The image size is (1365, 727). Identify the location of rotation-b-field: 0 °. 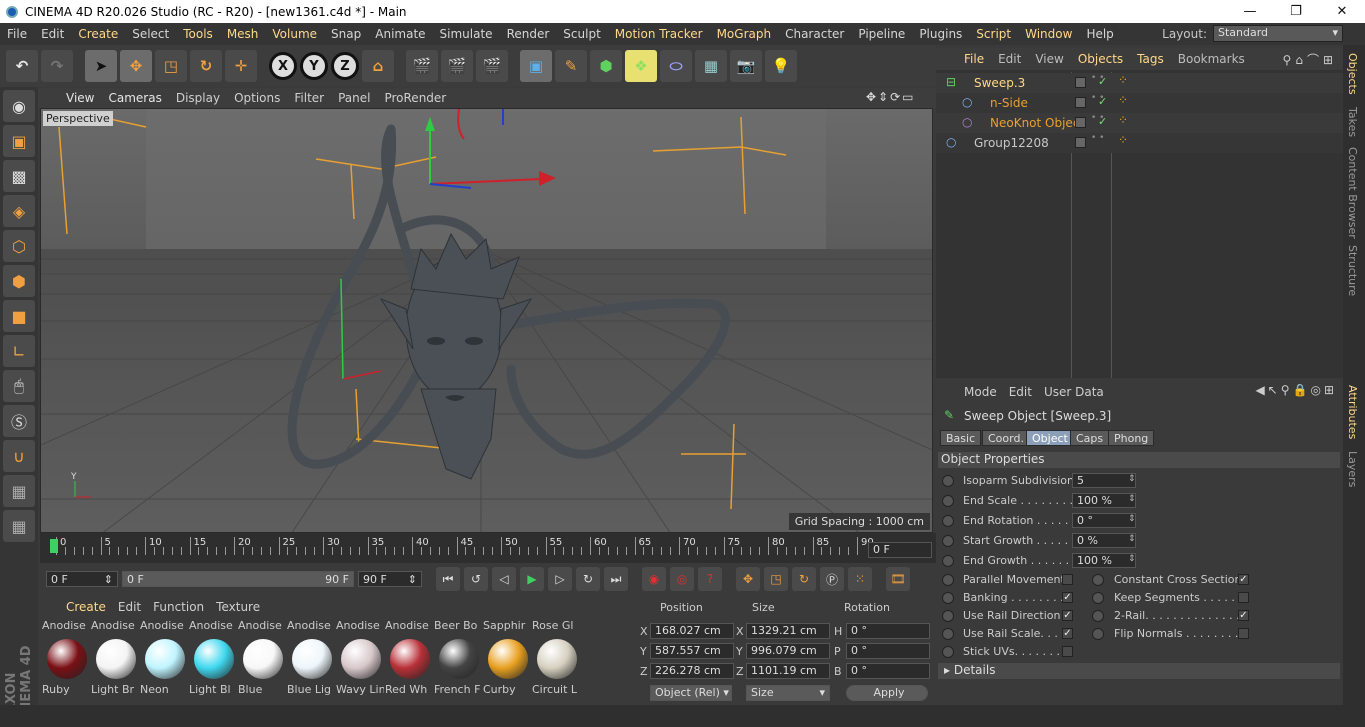
(888, 671).